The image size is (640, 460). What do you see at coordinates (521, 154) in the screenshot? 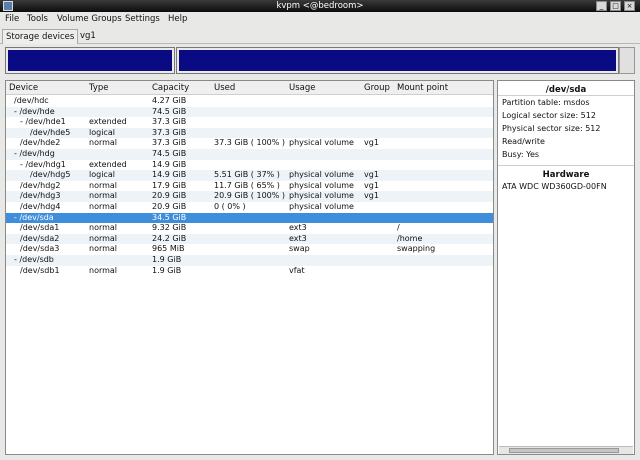
I see `busy-info: Busy: Yes` at bounding box center [521, 154].